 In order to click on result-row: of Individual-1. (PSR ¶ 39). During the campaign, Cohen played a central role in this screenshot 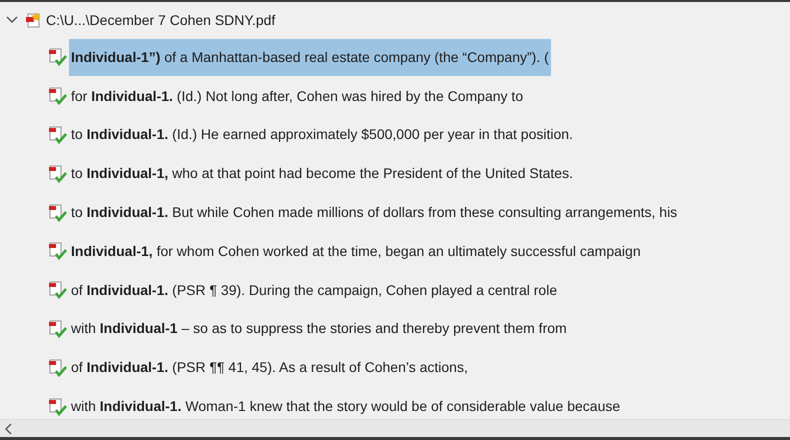, I will do `click(314, 290)`.